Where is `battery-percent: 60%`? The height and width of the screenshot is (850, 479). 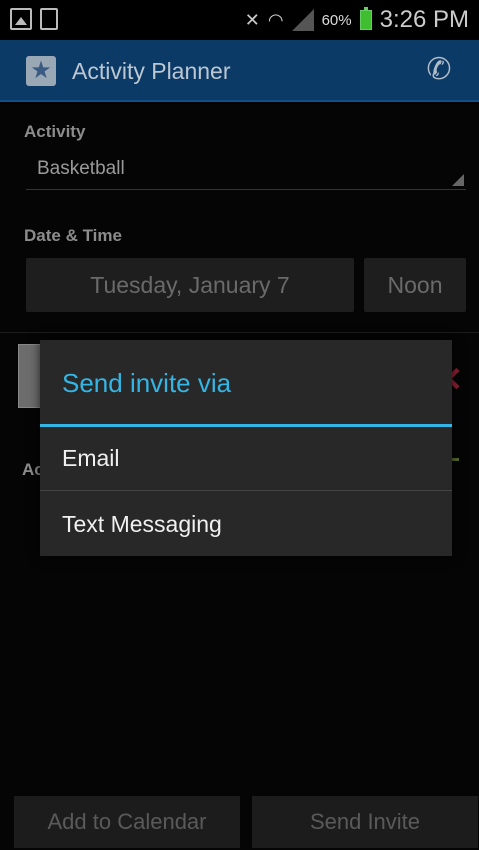 battery-percent: 60% is located at coordinates (336, 20).